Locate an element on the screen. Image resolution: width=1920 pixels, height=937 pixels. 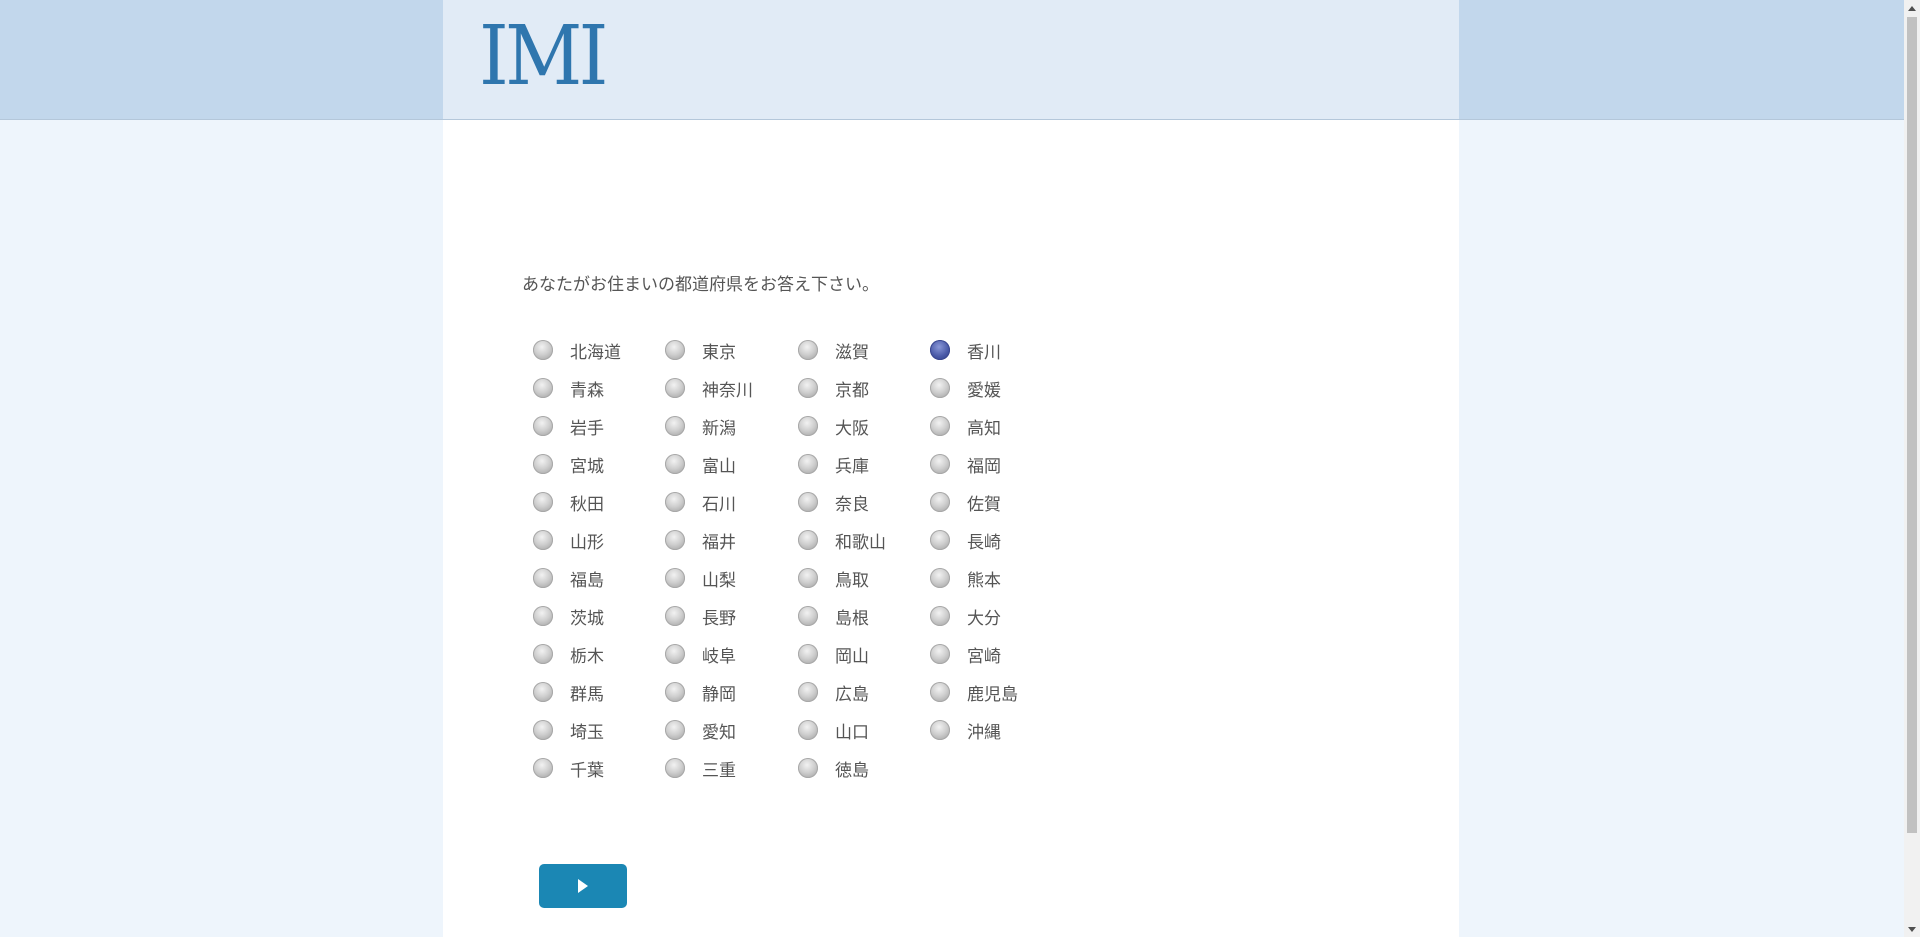
prefecture-option: 東京 is located at coordinates (731, 350).